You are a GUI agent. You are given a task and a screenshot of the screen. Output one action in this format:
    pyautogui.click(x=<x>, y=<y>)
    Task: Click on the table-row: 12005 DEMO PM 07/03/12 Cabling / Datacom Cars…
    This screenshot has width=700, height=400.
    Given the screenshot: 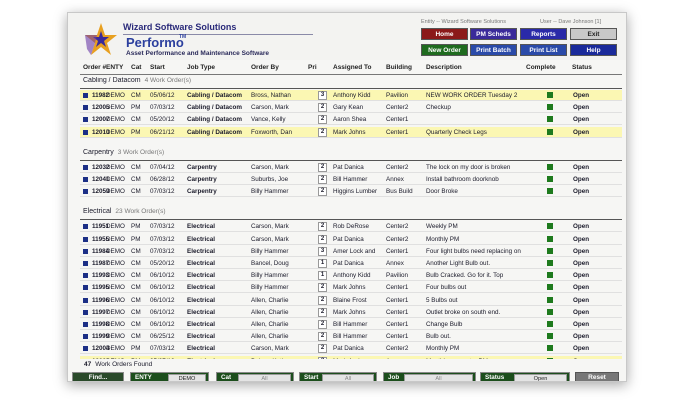 What is the action you would take?
    pyautogui.click(x=351, y=108)
    